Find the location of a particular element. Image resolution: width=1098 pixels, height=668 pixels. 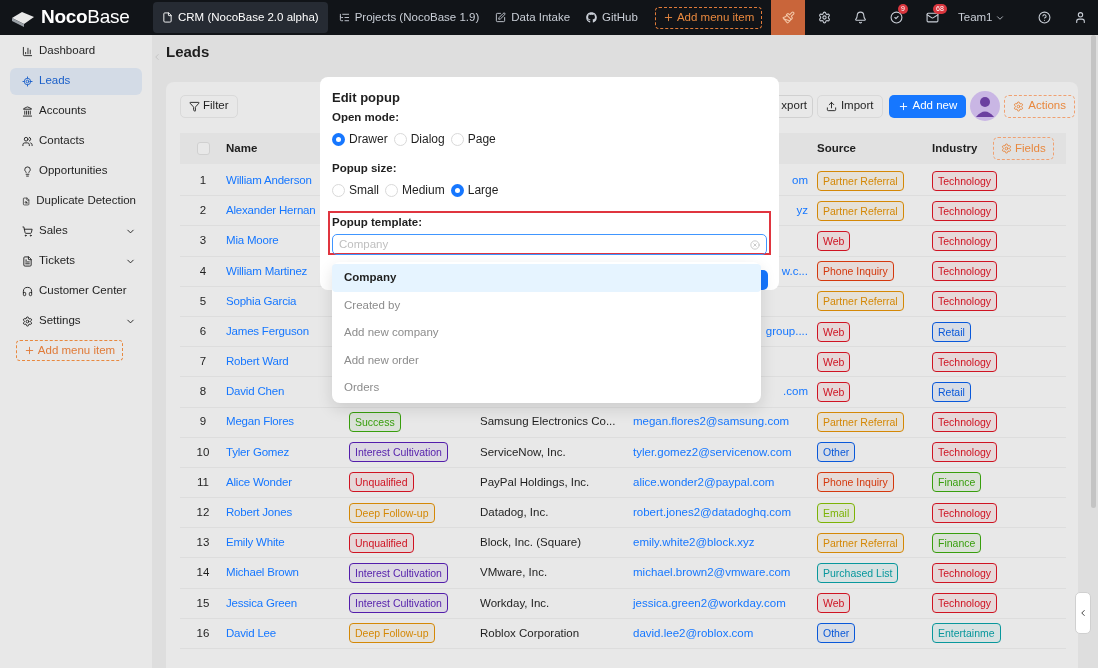

dropdown-option: Company is located at coordinates (546, 278).